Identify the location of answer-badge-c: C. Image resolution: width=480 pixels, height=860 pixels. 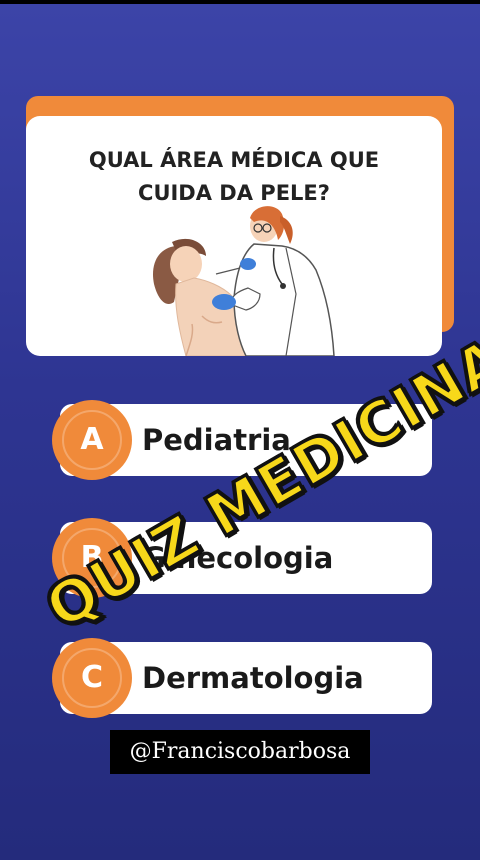
(92, 678).